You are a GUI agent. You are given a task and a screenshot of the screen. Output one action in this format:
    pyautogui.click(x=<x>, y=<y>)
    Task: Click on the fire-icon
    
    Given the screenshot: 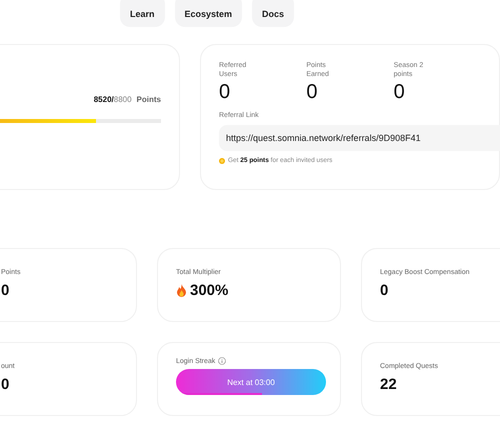 What is the action you would take?
    pyautogui.click(x=181, y=290)
    